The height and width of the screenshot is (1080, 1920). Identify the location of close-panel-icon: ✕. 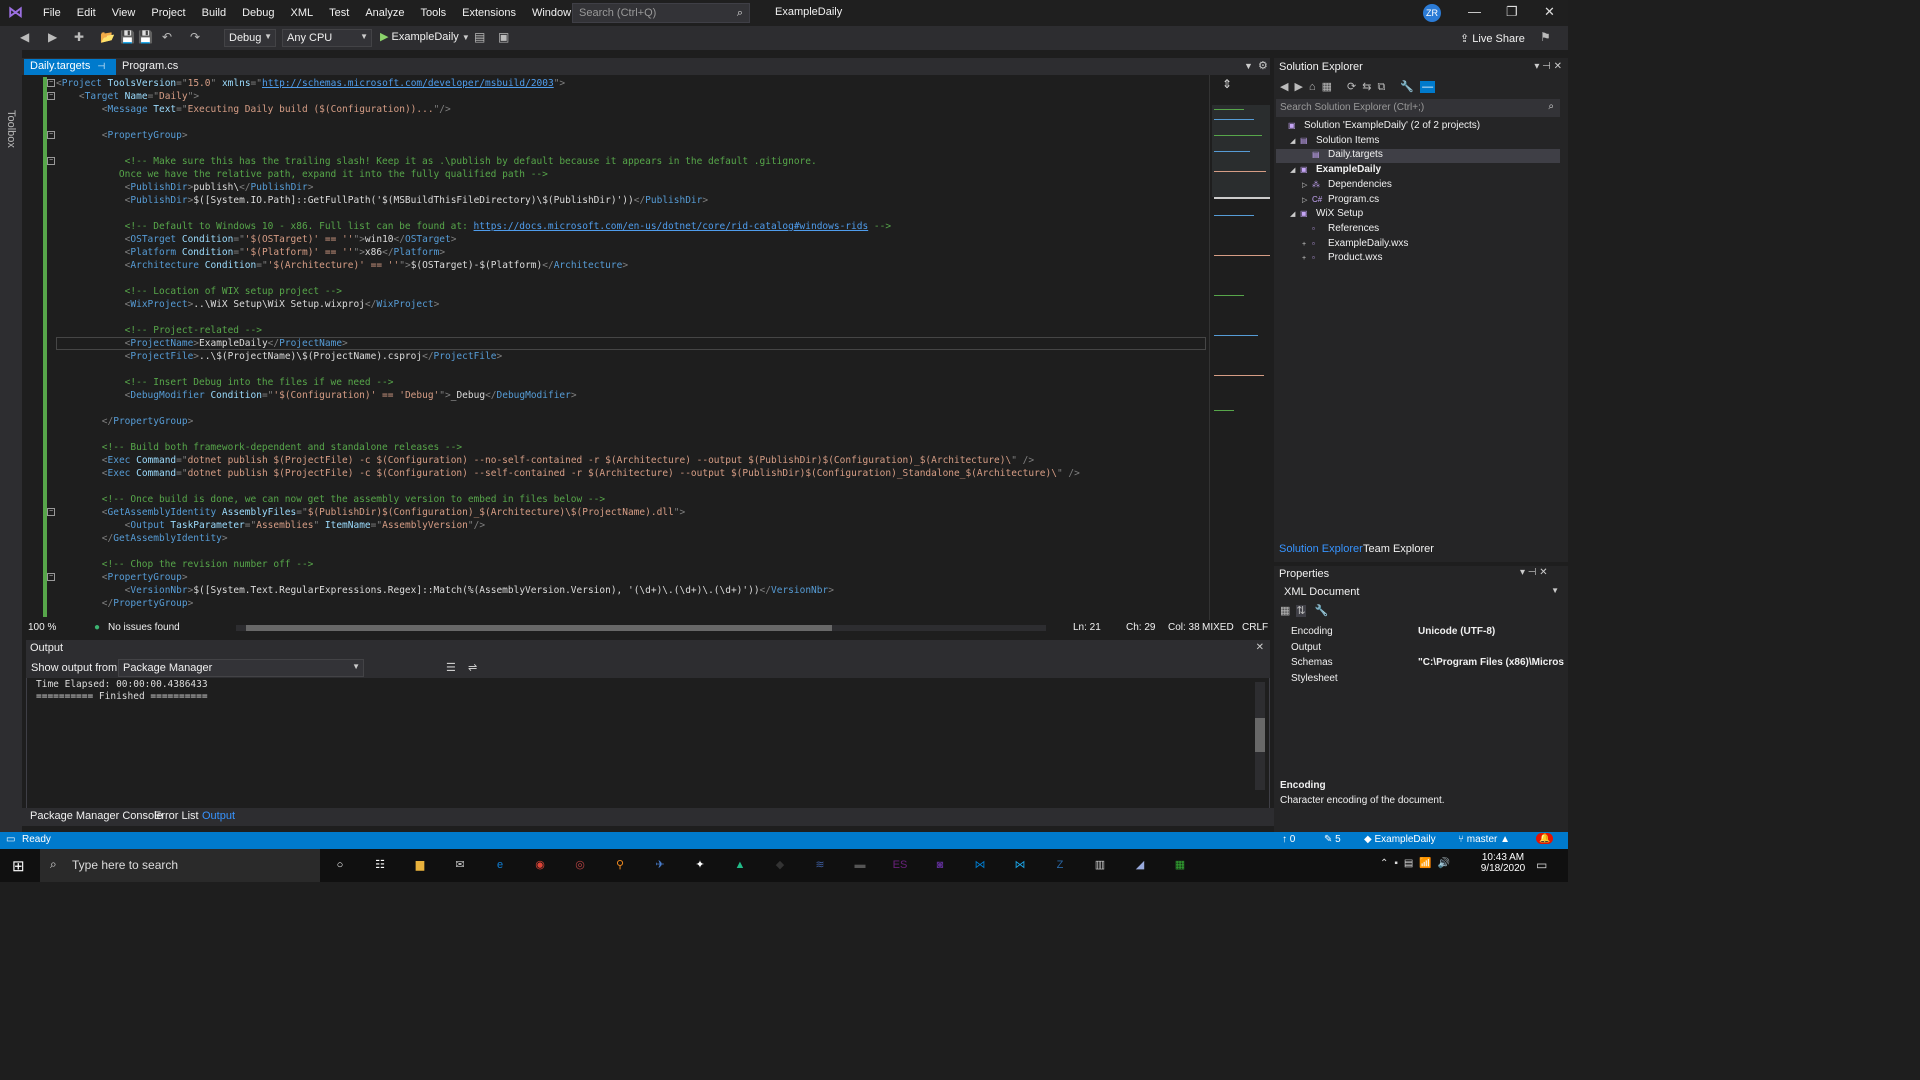
(1260, 647).